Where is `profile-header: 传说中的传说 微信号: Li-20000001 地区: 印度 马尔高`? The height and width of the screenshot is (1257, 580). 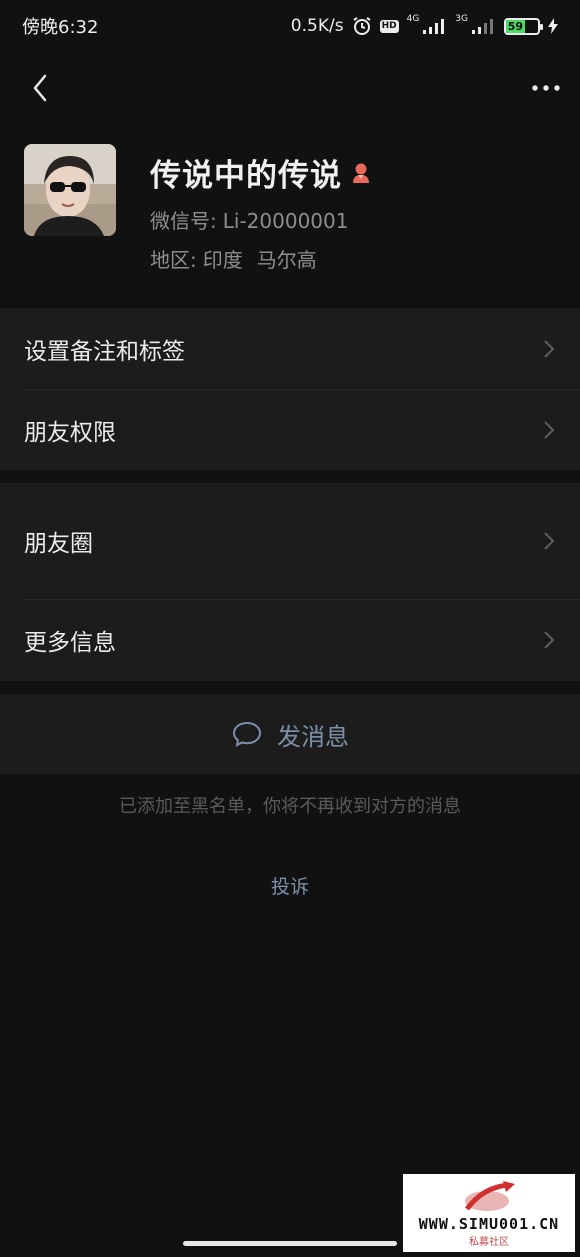 profile-header: 传说中的传说 微信号: Li-20000001 地区: 印度 马尔高 is located at coordinates (290, 214).